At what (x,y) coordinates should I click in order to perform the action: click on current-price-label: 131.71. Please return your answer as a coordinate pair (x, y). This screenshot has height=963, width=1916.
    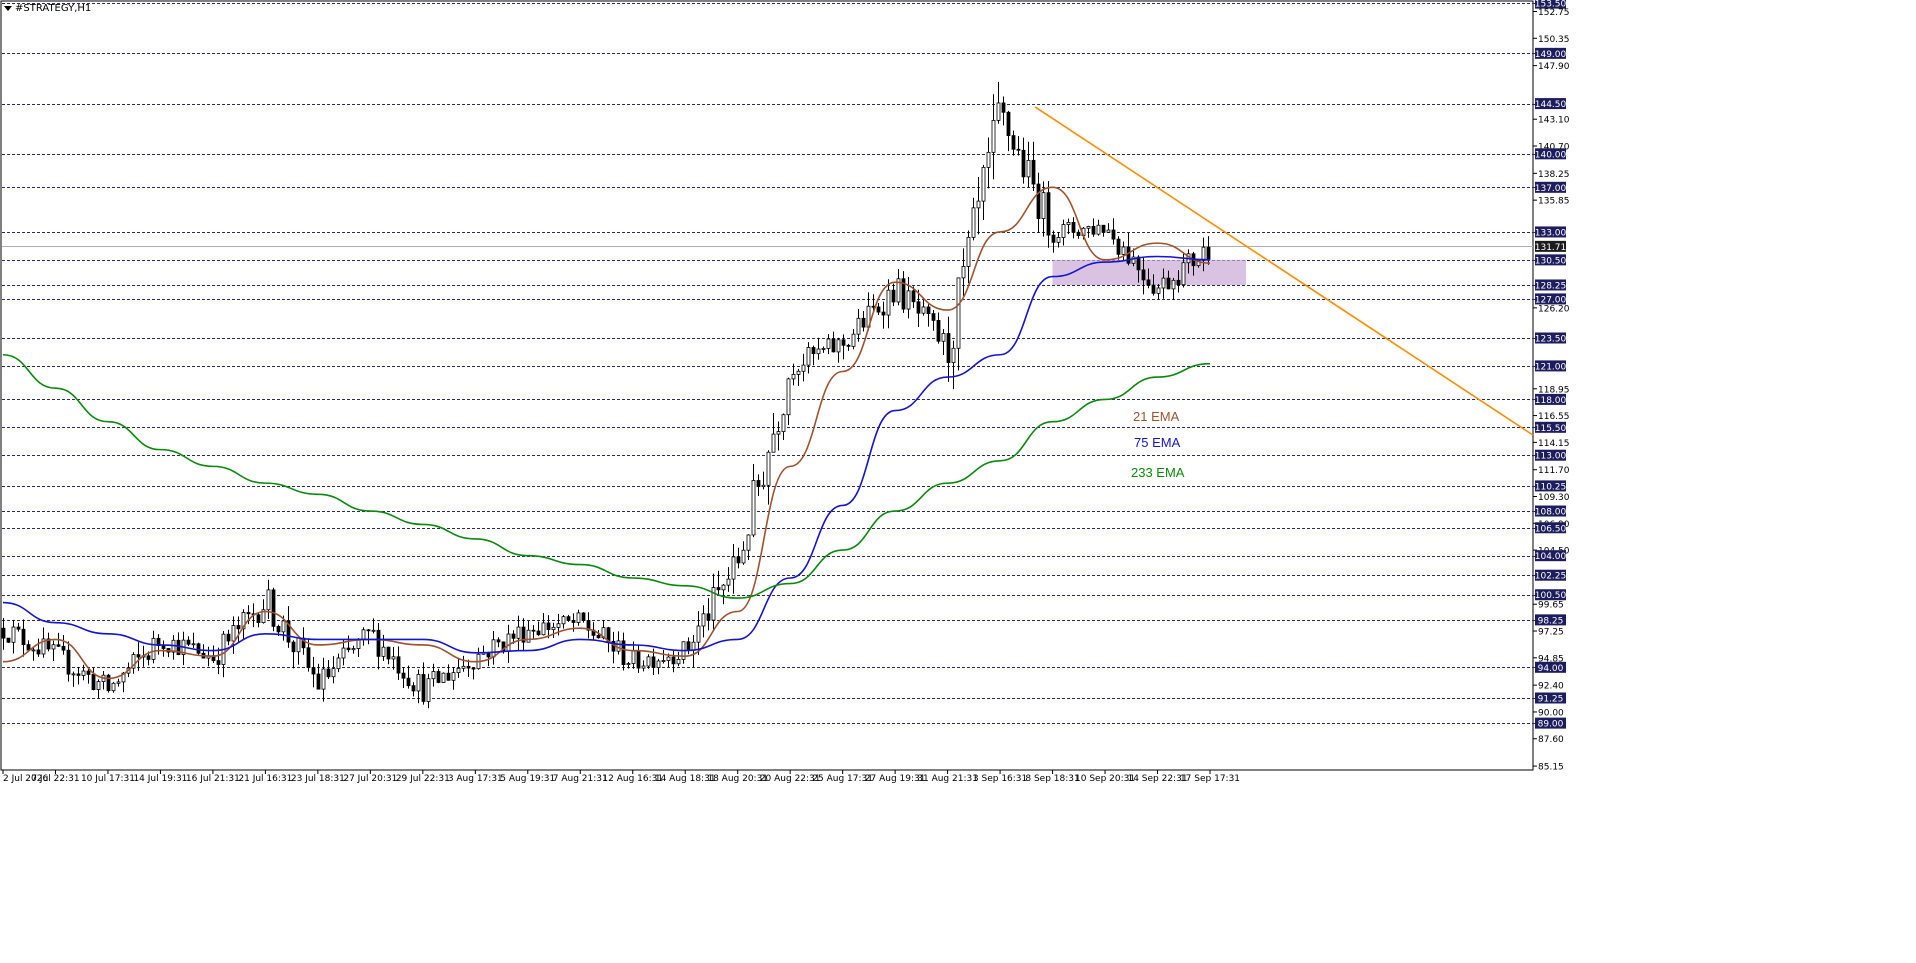
    Looking at the image, I should click on (1551, 248).